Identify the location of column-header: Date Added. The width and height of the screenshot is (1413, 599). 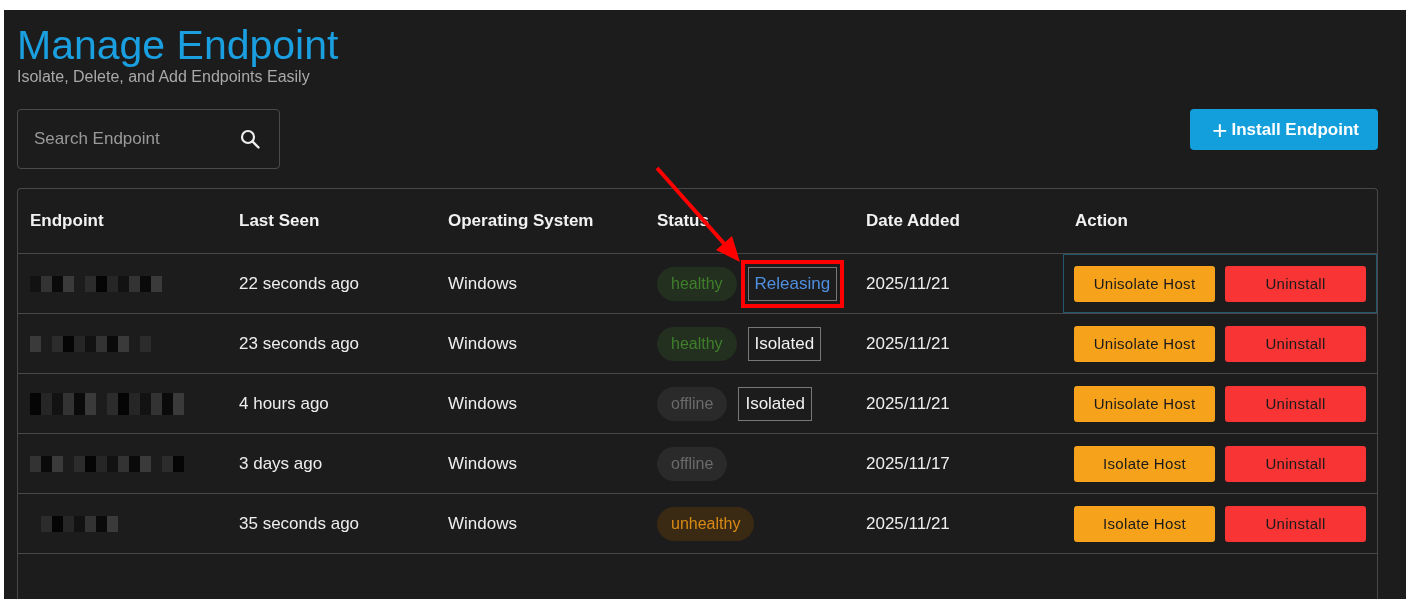
(913, 221).